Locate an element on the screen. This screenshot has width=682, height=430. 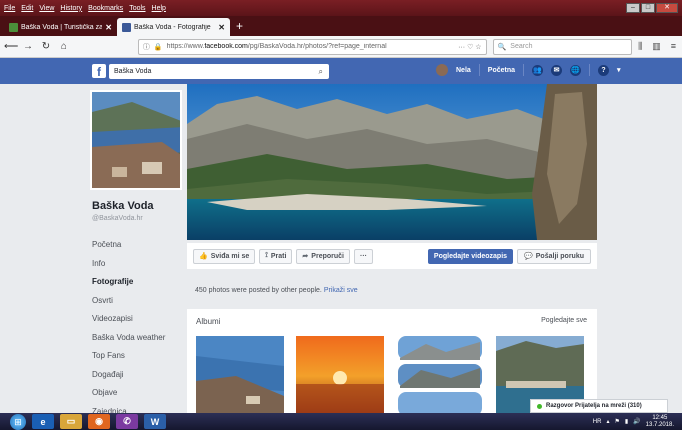
see-all-albums-link: Pogledajte sve is located at coordinates (564, 320).